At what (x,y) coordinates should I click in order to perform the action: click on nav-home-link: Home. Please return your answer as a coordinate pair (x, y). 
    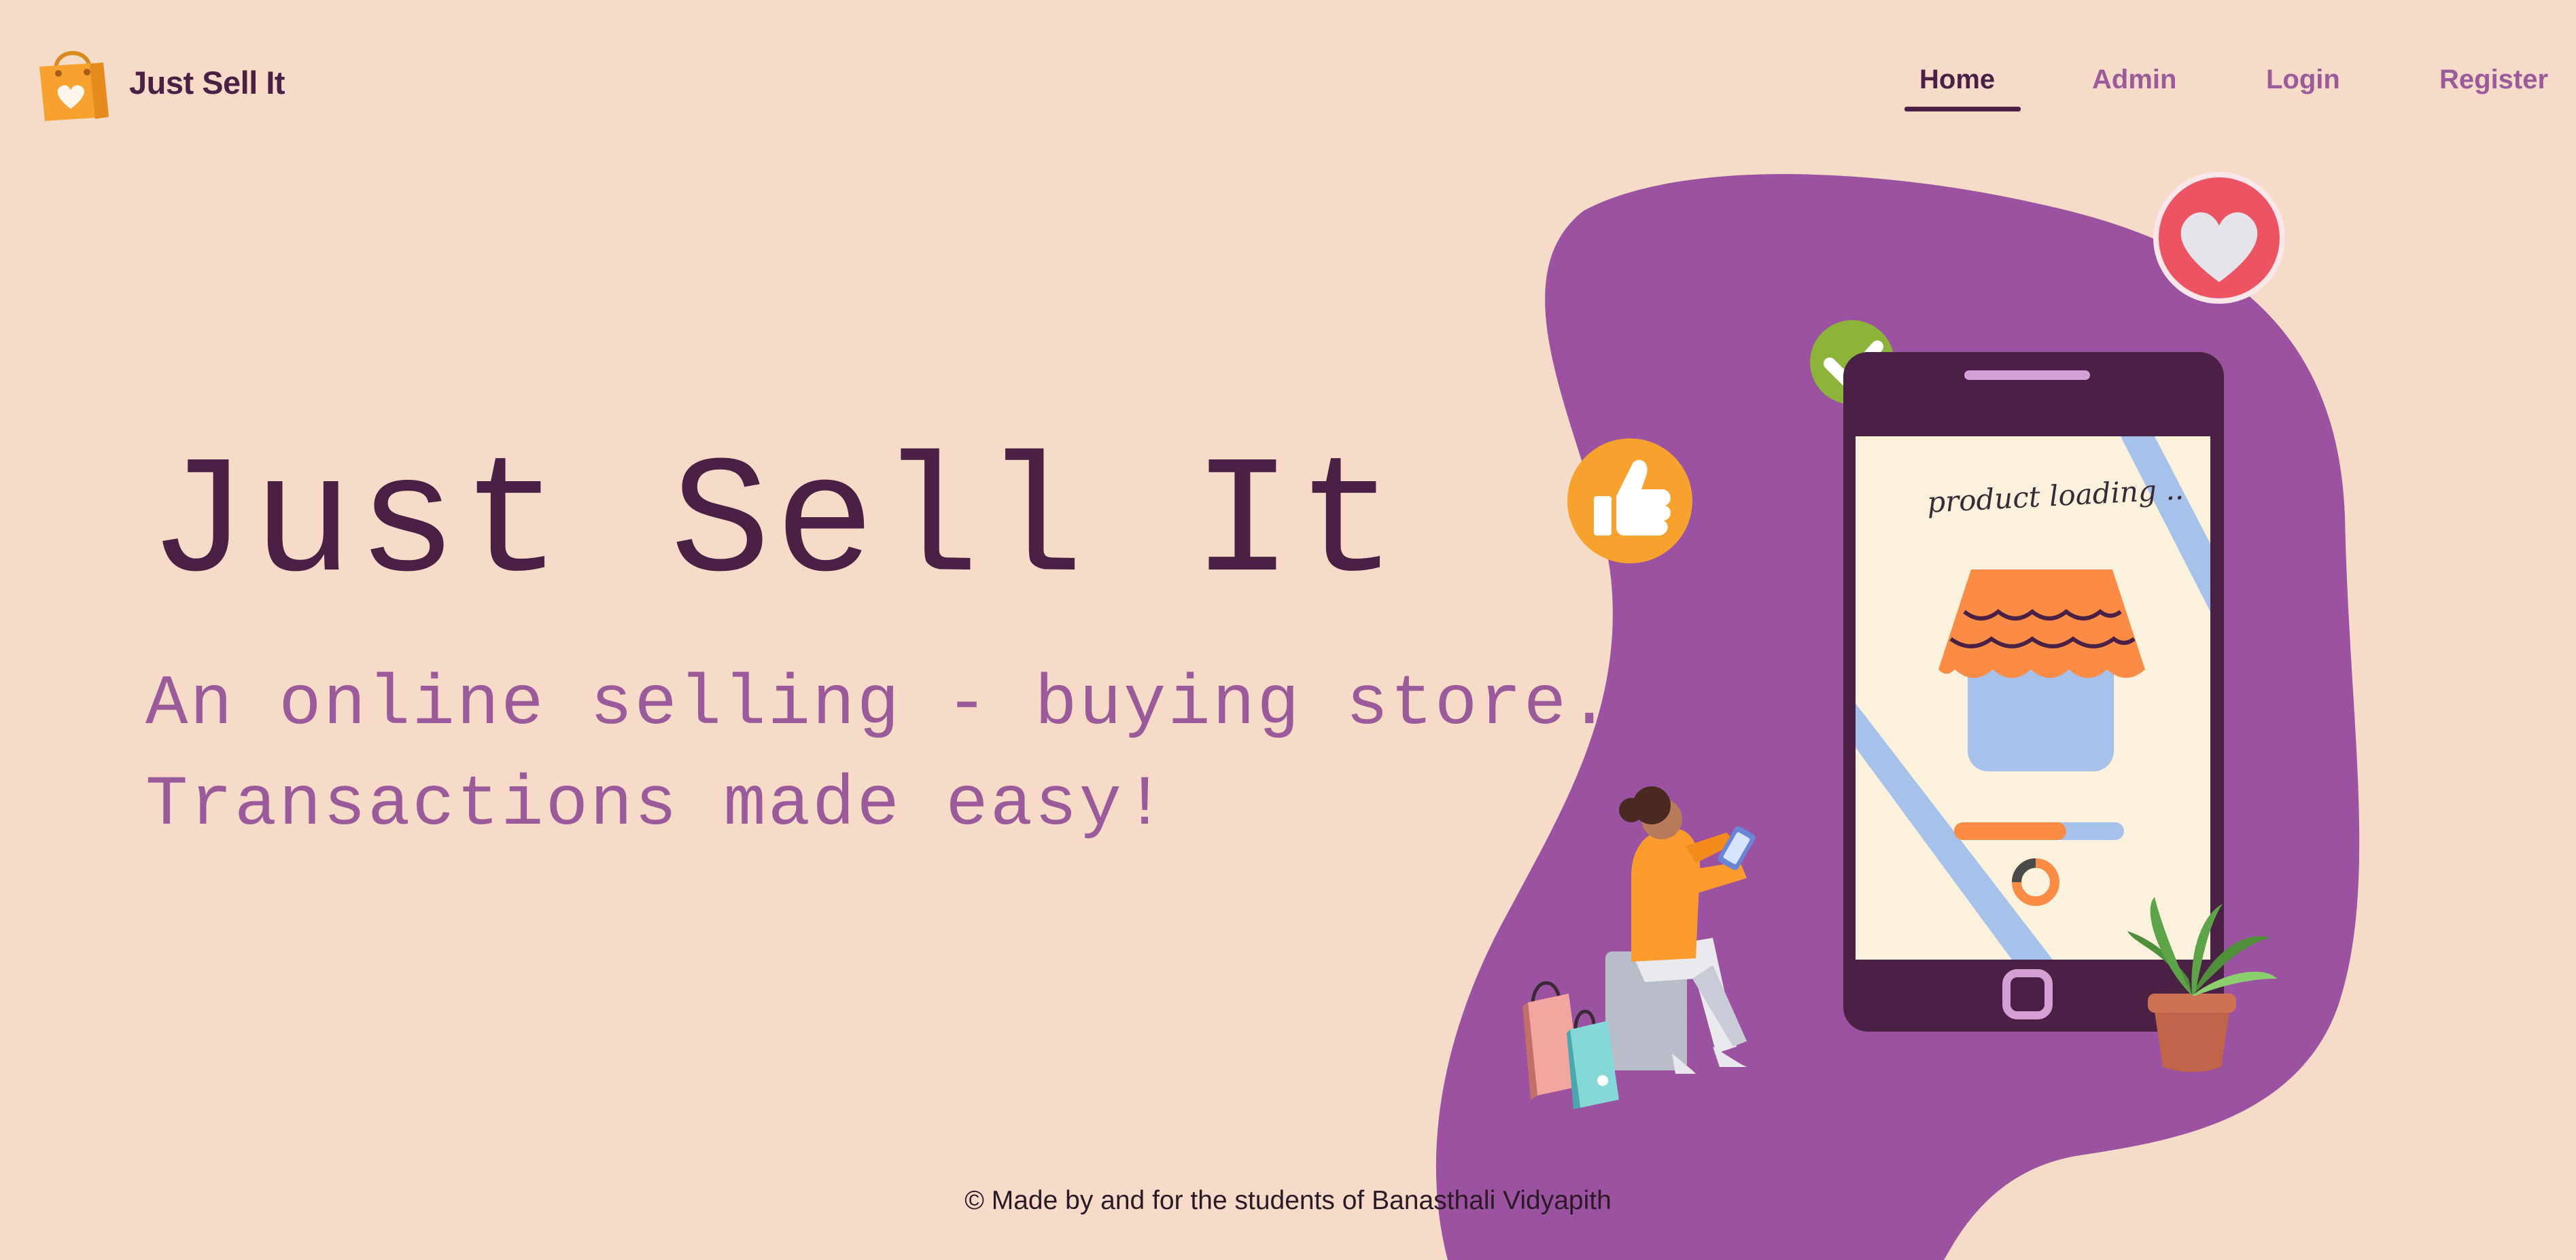
    Looking at the image, I should click on (1962, 88).